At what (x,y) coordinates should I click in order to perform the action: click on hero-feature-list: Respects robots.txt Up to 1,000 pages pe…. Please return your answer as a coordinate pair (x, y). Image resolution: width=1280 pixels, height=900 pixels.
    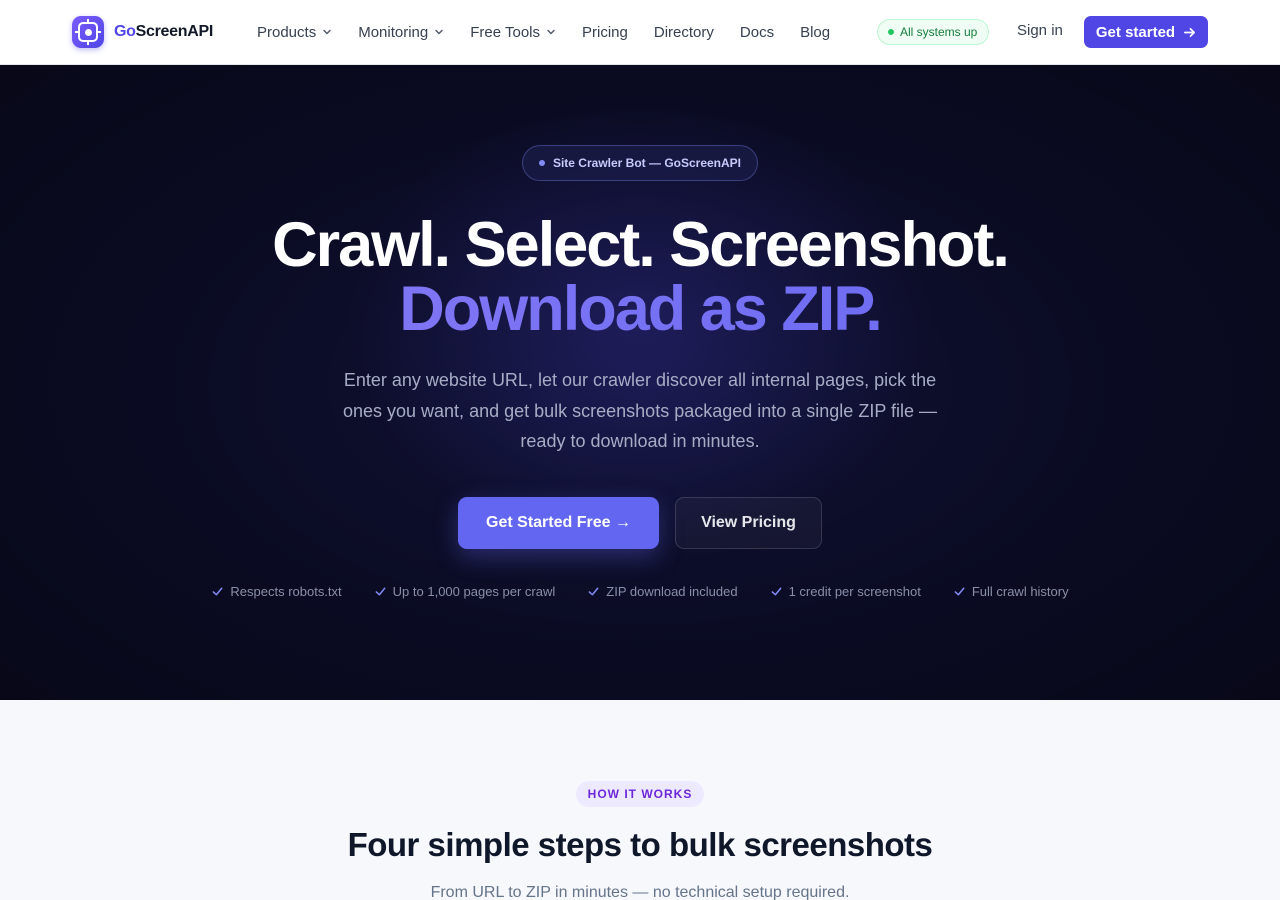
    Looking at the image, I should click on (640, 591).